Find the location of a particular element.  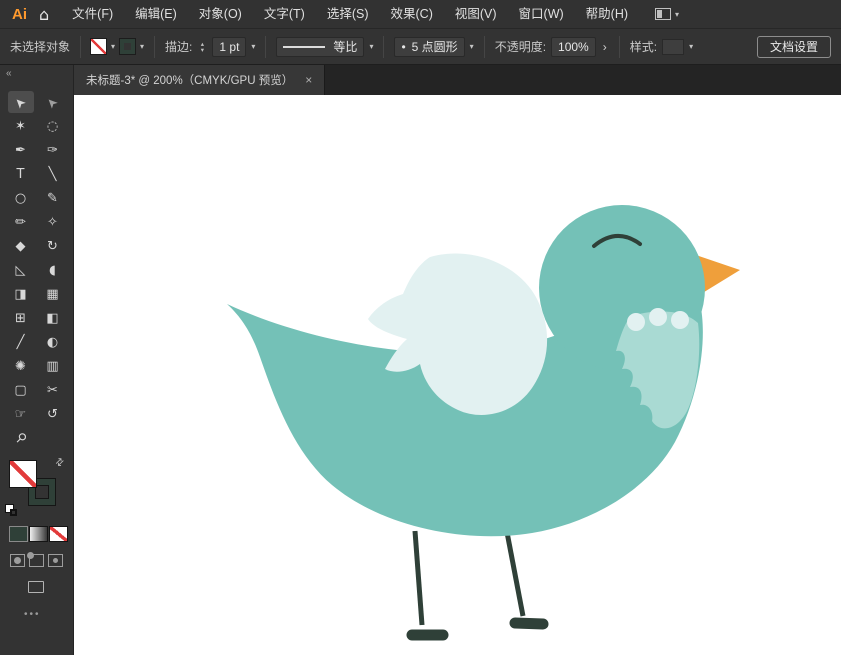

perspective-grid-tool-icon: ▦ is located at coordinates (52, 294).